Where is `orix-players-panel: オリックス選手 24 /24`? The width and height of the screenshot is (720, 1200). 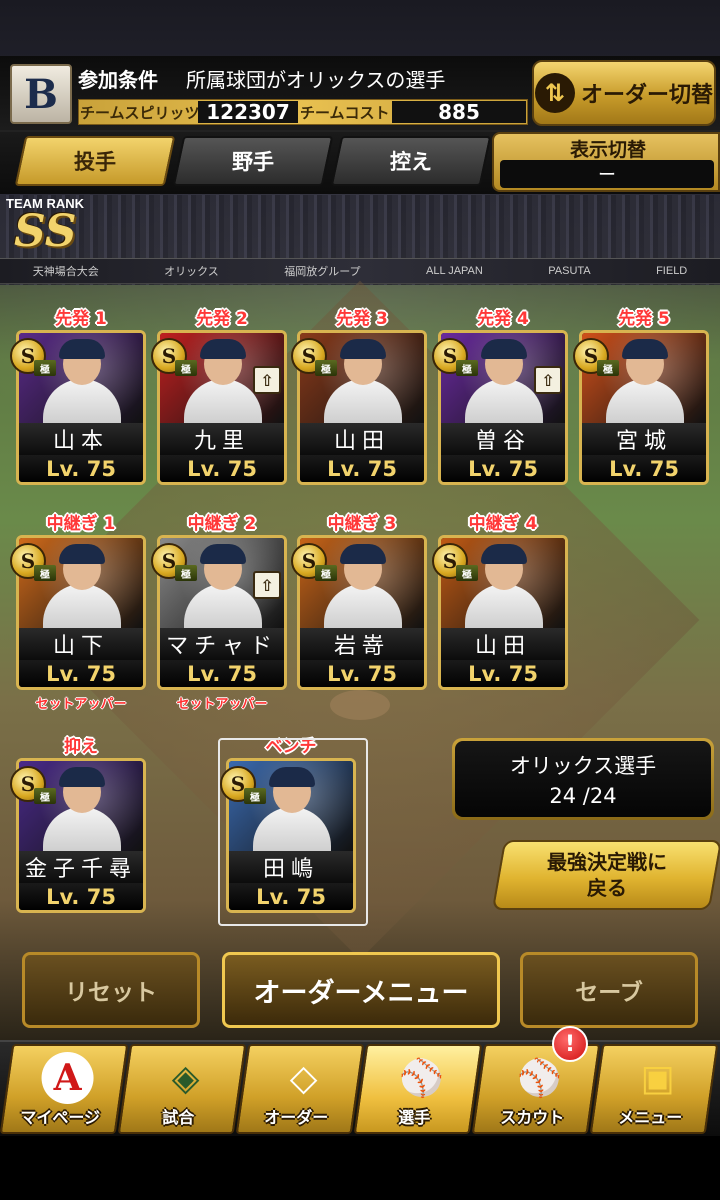 orix-players-panel: オリックス選手 24 /24 is located at coordinates (583, 779).